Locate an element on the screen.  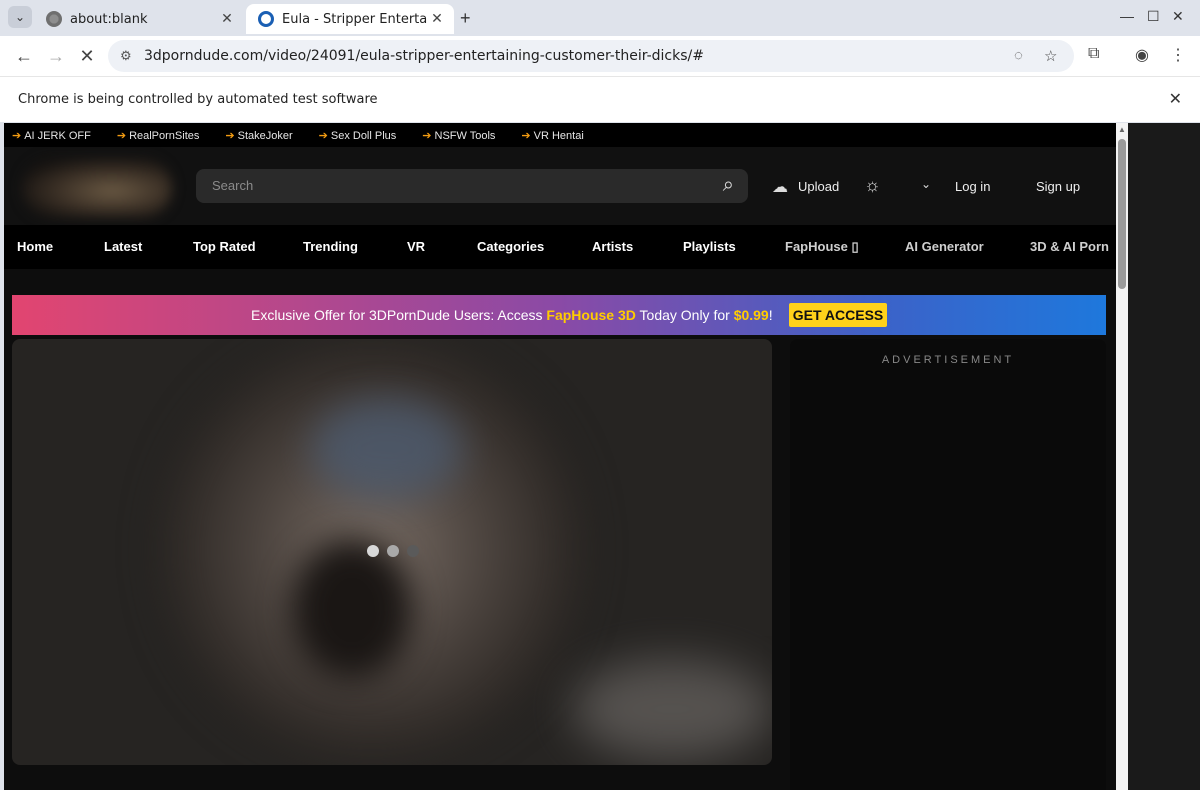
top-link: ➔ VR Hentai is located at coordinates (552, 135).